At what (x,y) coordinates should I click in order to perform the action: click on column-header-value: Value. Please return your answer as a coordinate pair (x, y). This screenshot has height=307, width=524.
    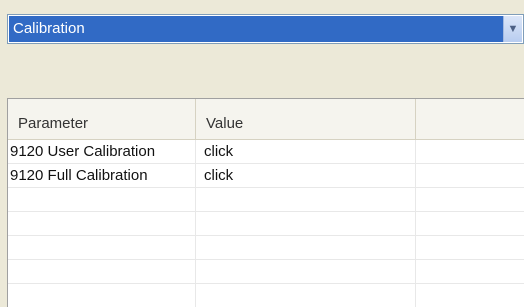
    Looking at the image, I should click on (305, 119).